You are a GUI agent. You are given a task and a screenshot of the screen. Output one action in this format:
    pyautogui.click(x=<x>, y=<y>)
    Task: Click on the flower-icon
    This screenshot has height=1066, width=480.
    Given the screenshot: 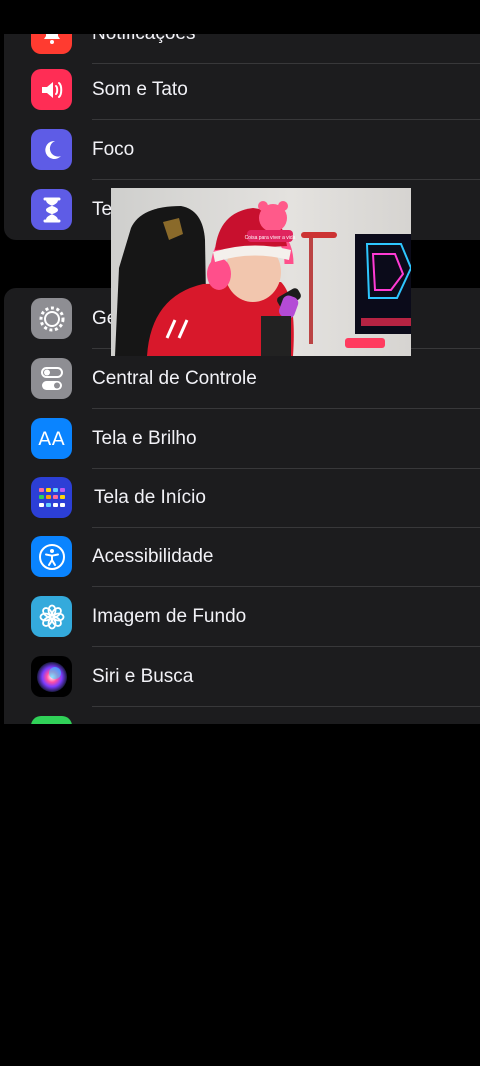 What is the action you would take?
    pyautogui.click(x=51, y=616)
    